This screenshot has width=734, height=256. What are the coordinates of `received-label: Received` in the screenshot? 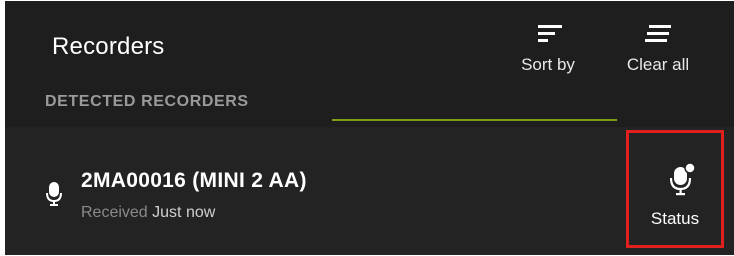 It's located at (114, 212).